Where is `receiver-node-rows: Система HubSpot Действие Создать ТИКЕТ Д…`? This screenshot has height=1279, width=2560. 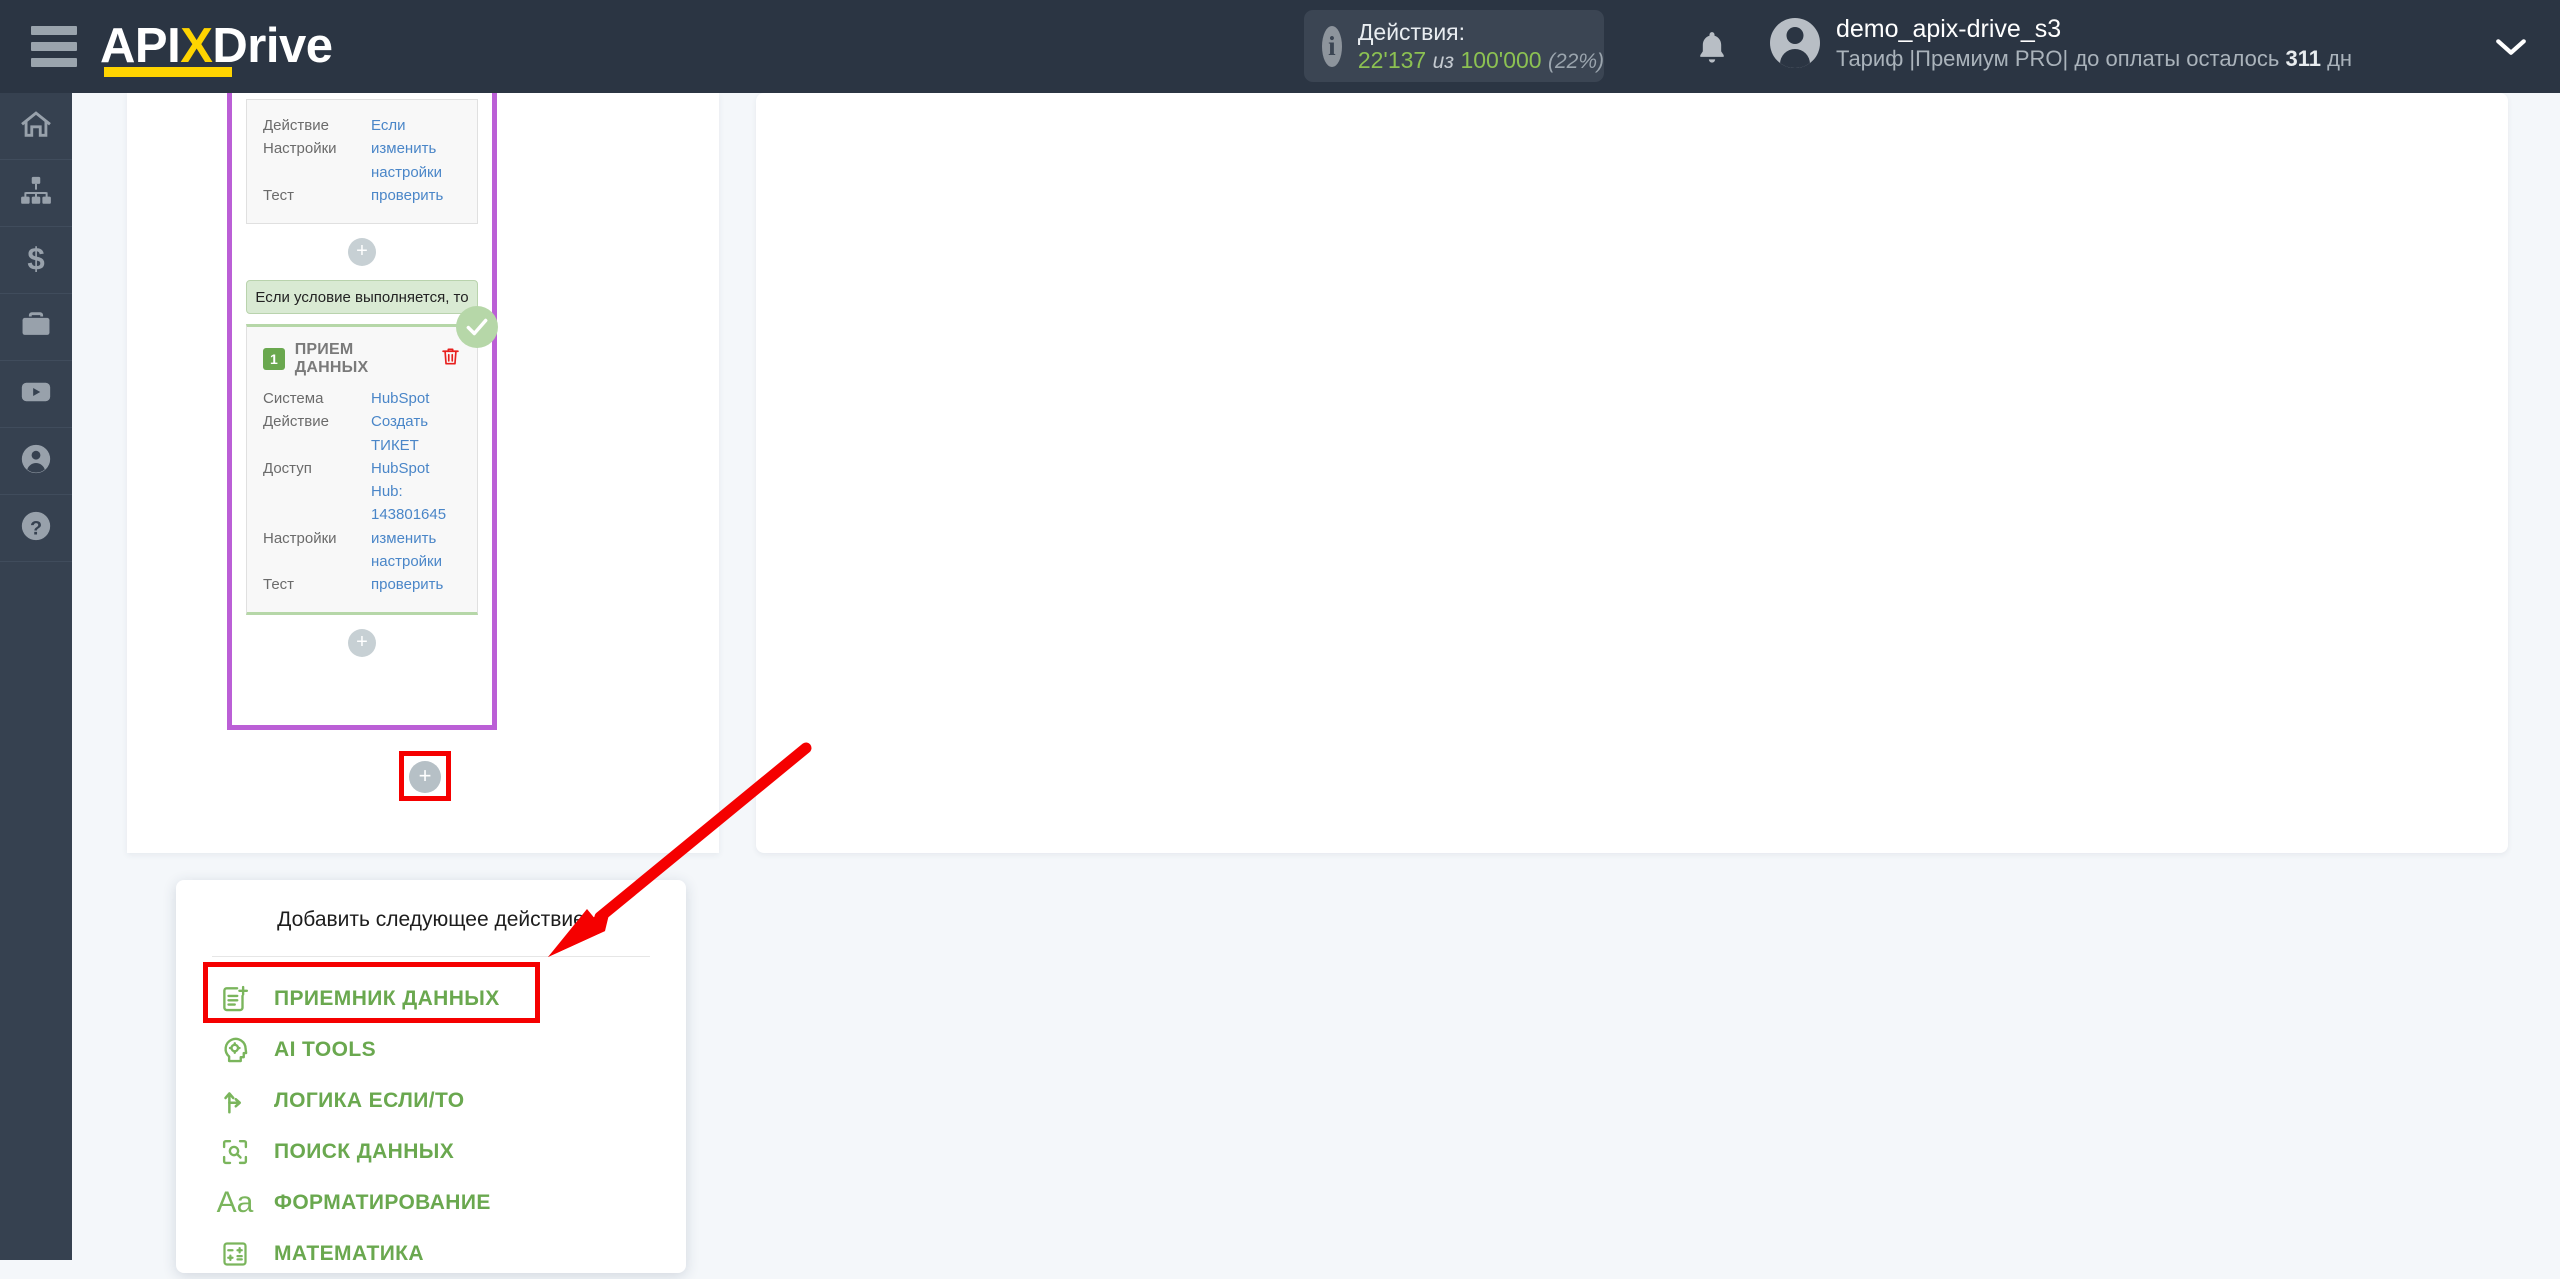
receiver-node-rows: Система HubSpot Действие Создать ТИКЕТ Д… is located at coordinates (362, 491).